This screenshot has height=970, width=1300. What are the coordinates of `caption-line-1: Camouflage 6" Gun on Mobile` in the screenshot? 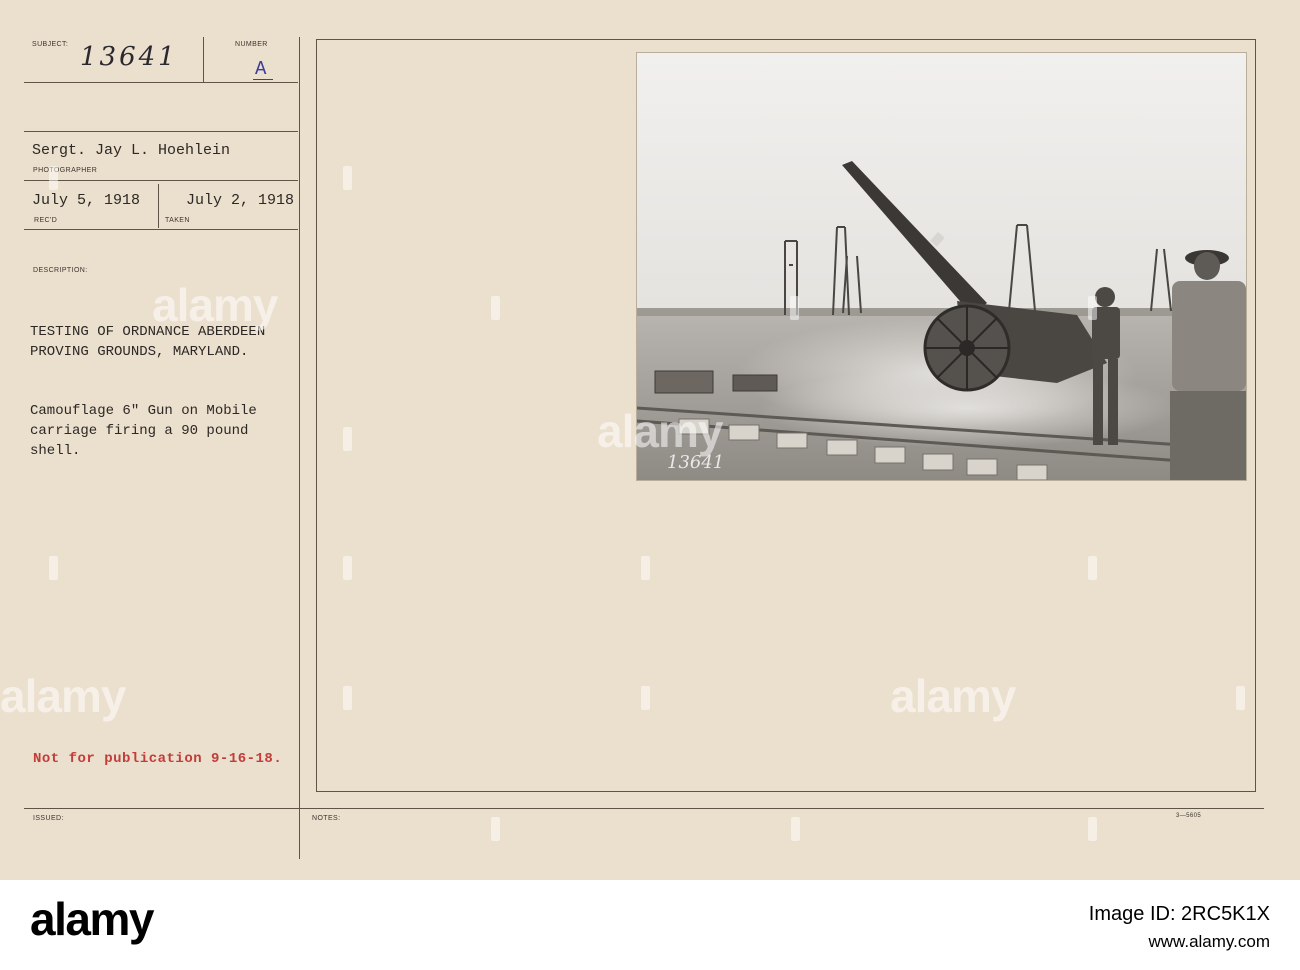 It's located at (143, 411).